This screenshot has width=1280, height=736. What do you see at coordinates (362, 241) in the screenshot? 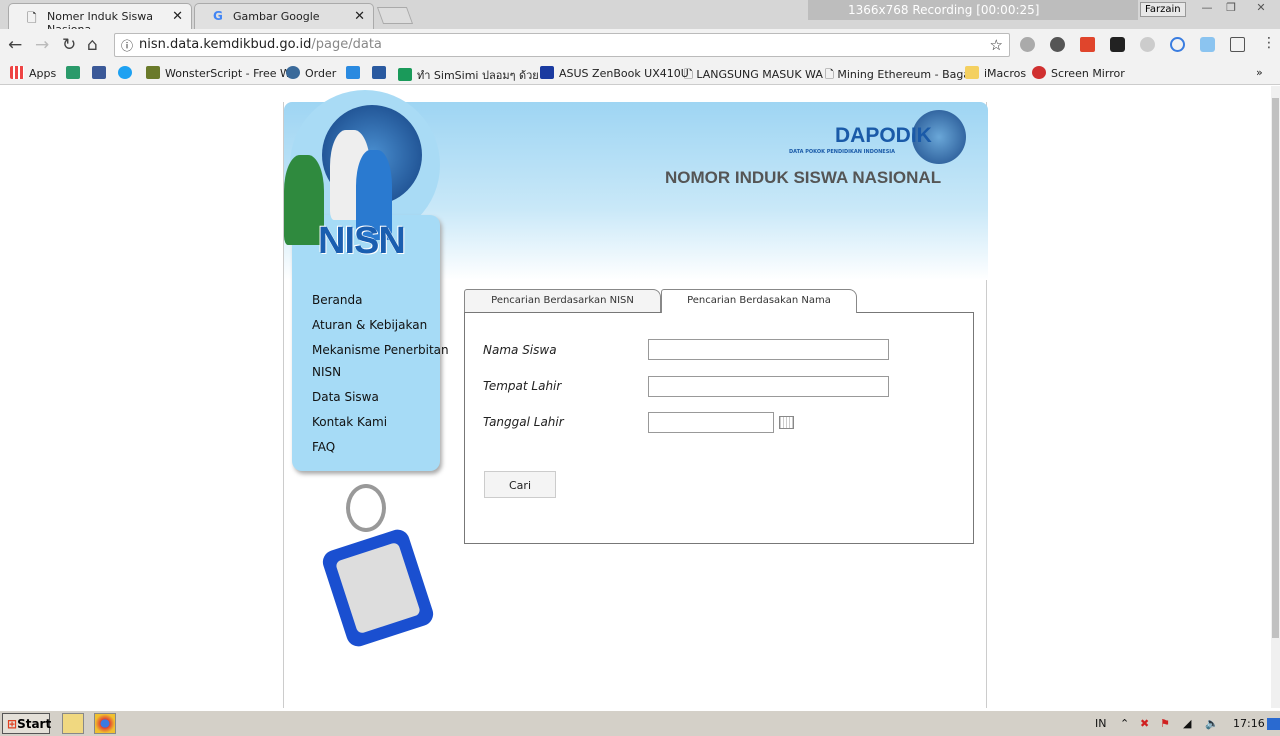
I see `nisn-logo-text: NISN` at bounding box center [362, 241].